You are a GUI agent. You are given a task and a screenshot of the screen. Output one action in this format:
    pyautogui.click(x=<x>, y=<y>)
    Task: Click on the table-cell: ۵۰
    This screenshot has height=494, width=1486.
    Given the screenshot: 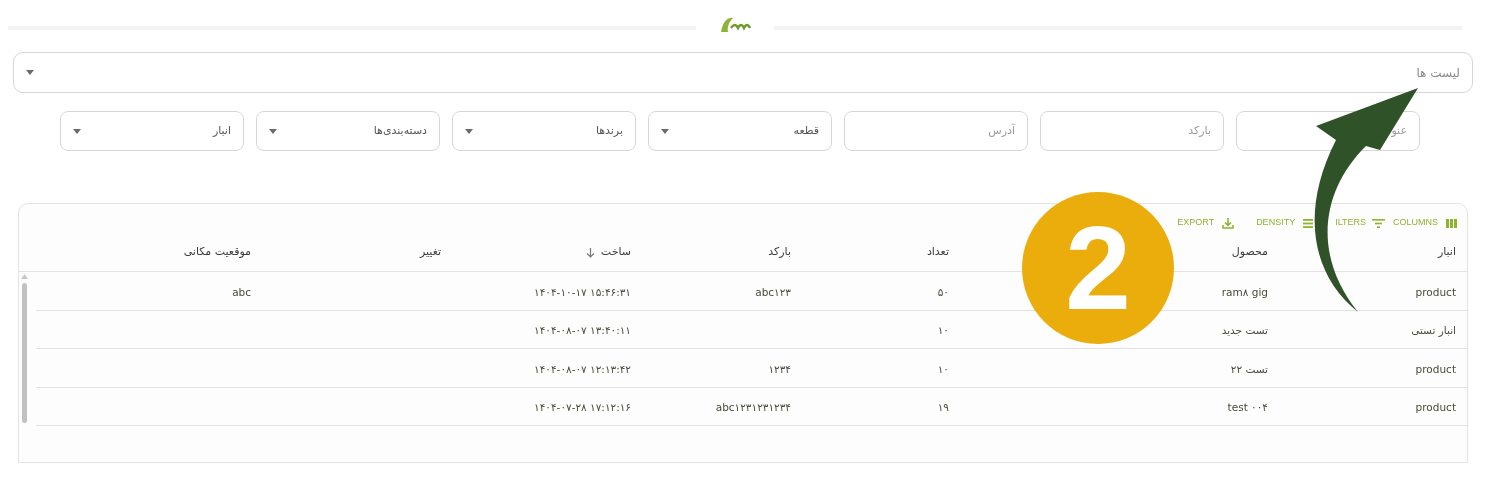 What is the action you would take?
    pyautogui.click(x=943, y=291)
    